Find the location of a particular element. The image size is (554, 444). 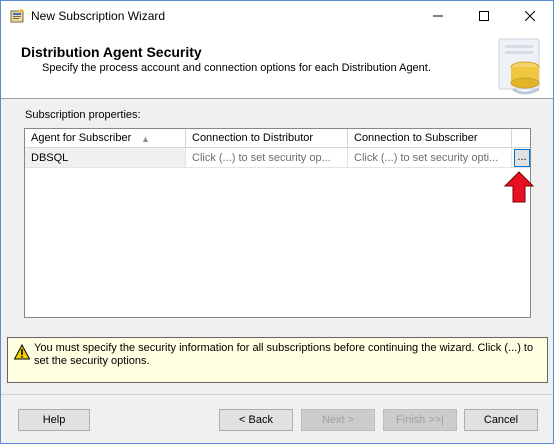

close-icon is located at coordinates (530, 16).